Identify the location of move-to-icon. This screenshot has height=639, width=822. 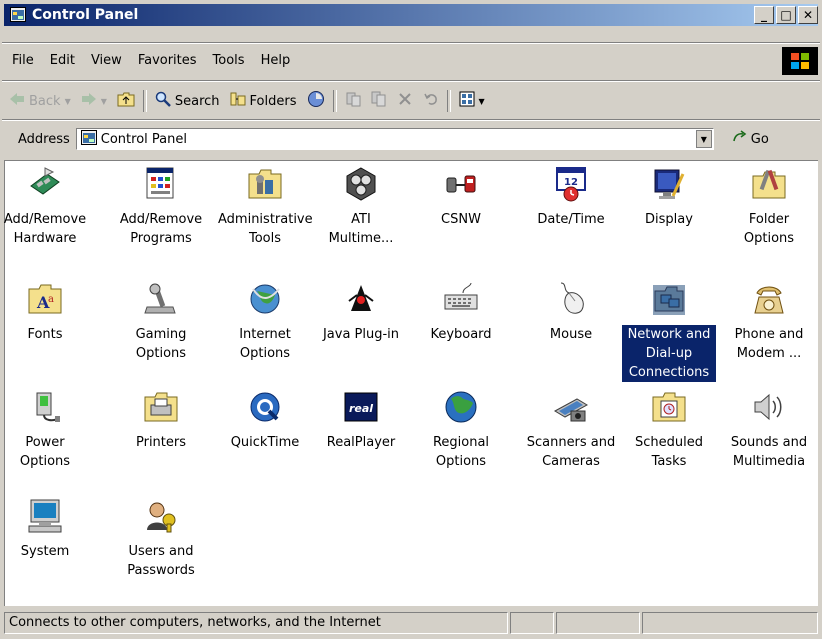
(353, 101).